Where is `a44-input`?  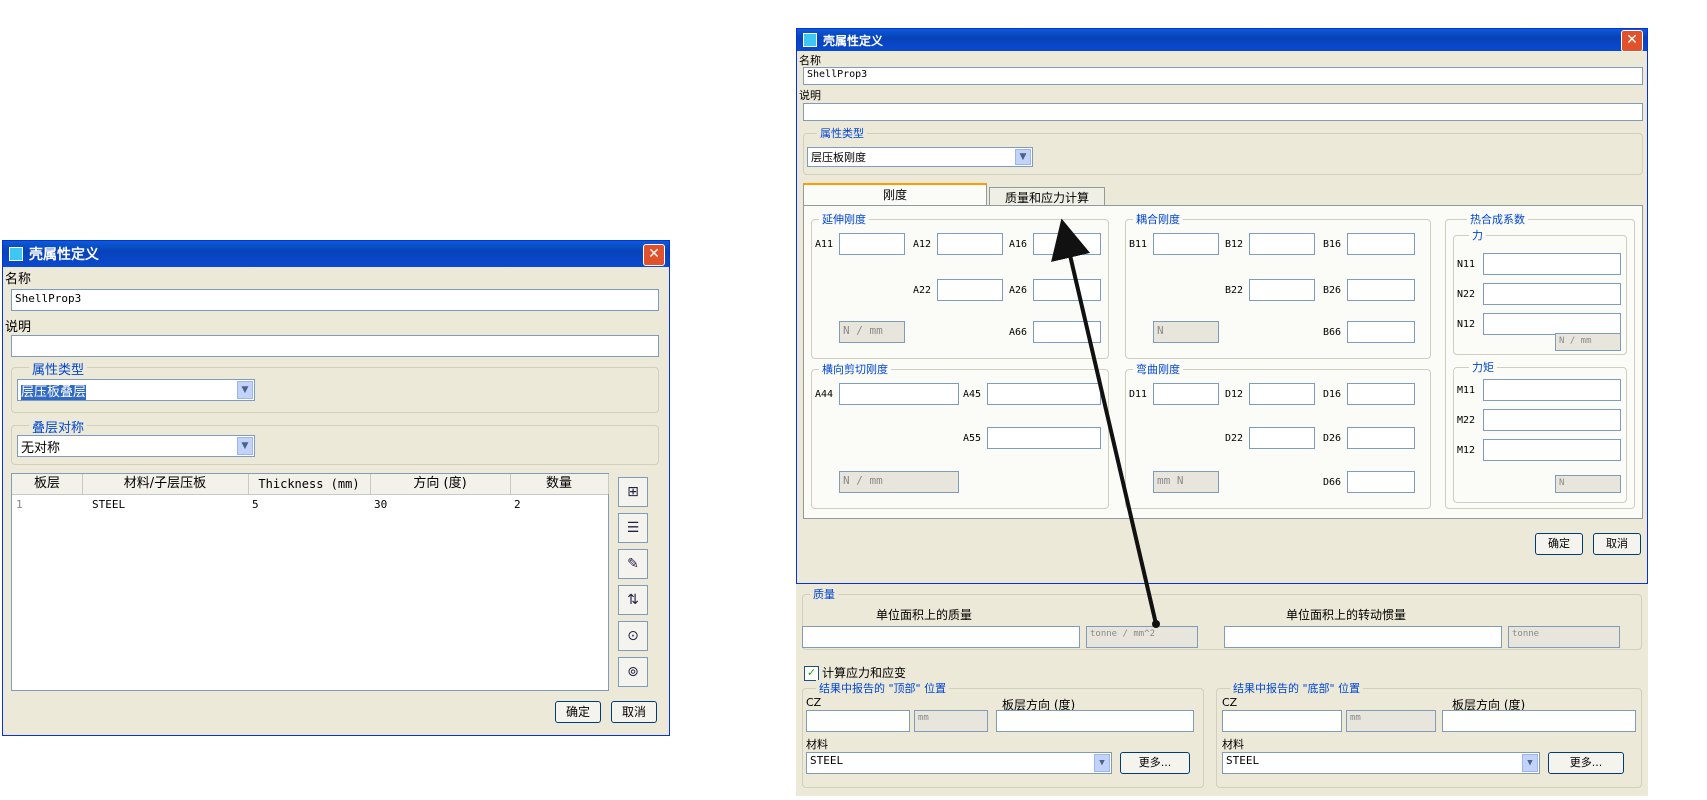 a44-input is located at coordinates (899, 394).